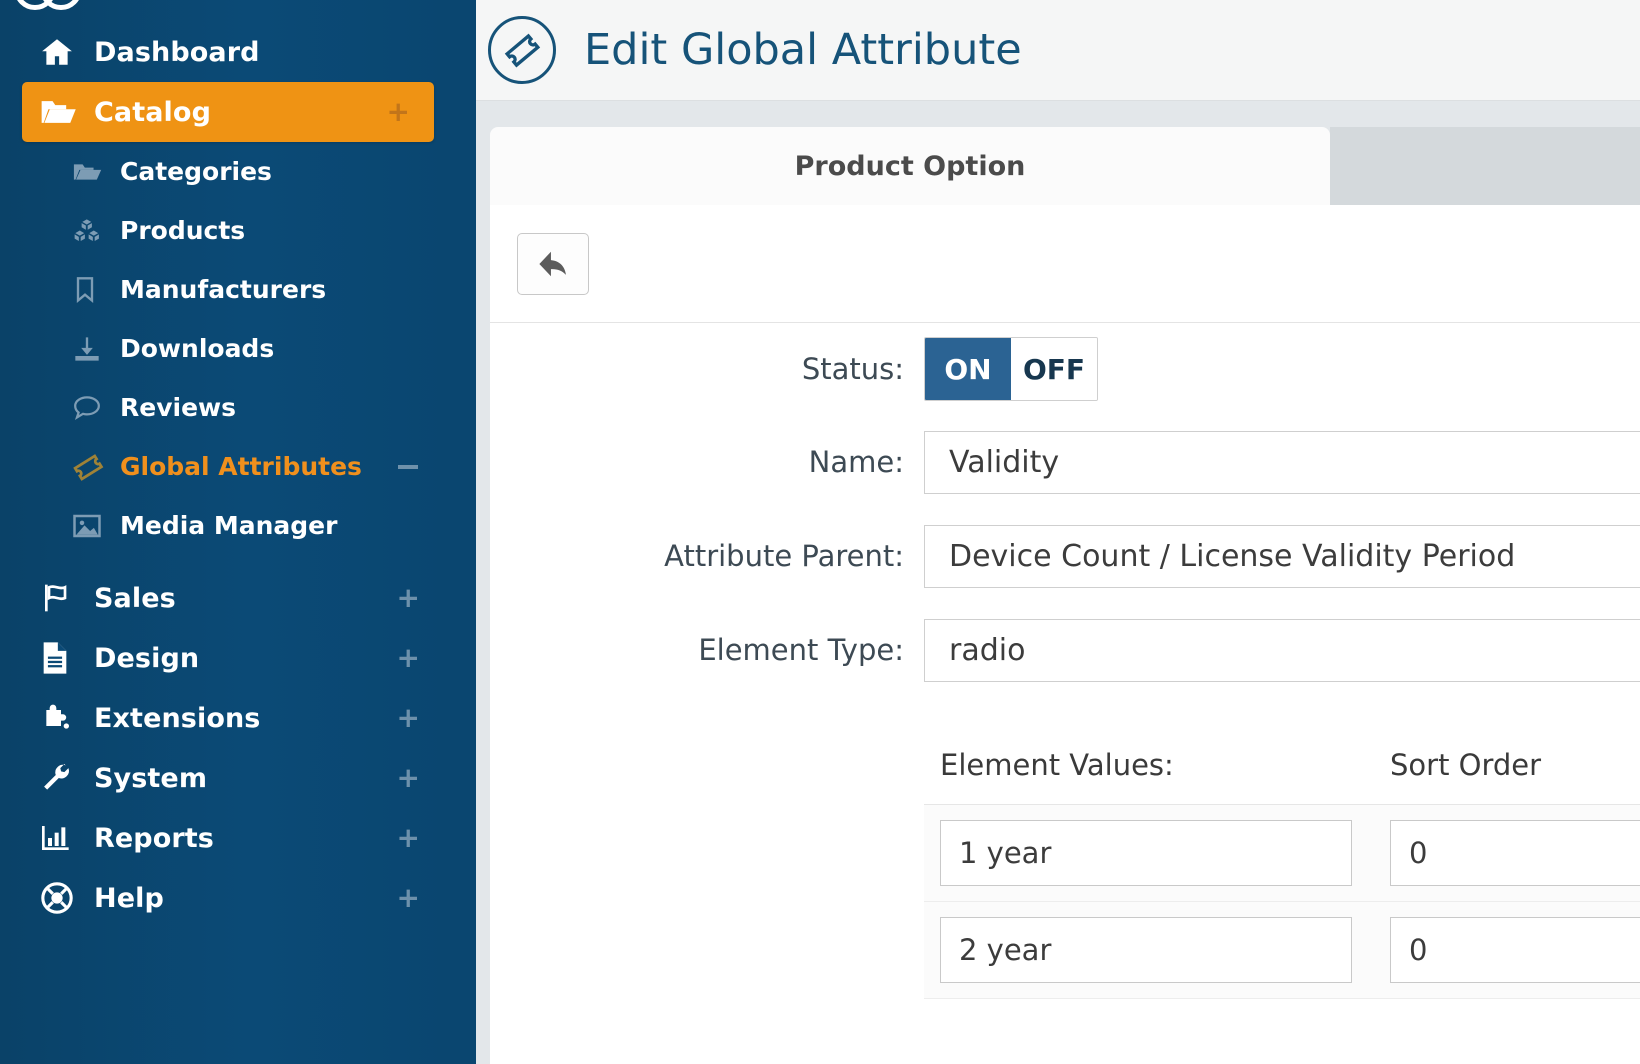 The width and height of the screenshot is (1640, 1064). I want to click on page-title: Edit Global Attribute, so click(803, 50).